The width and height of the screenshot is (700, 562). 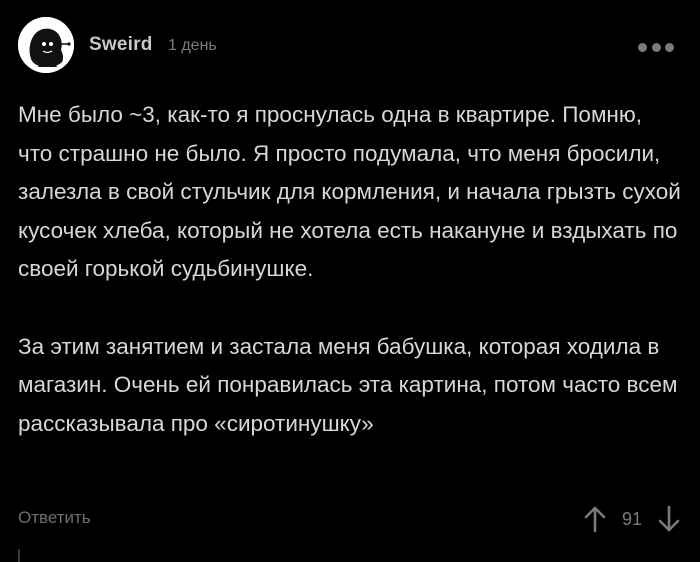 I want to click on avatar-illustration, so click(x=46, y=45).